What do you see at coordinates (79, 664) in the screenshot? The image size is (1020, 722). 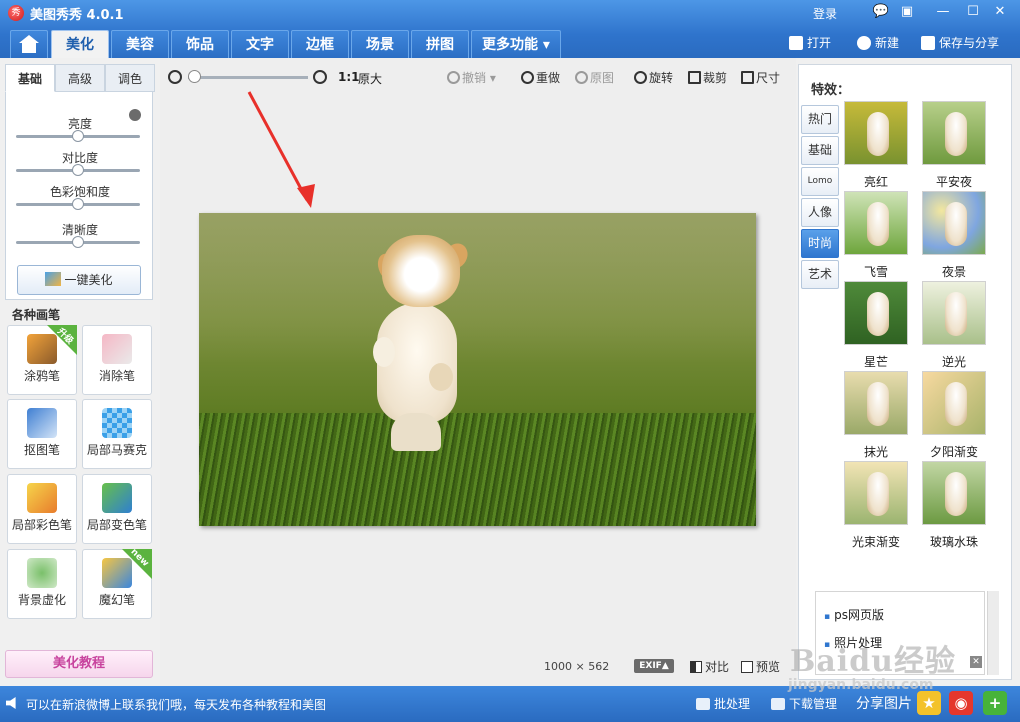 I see `tutorial-button: 美化教程` at bounding box center [79, 664].